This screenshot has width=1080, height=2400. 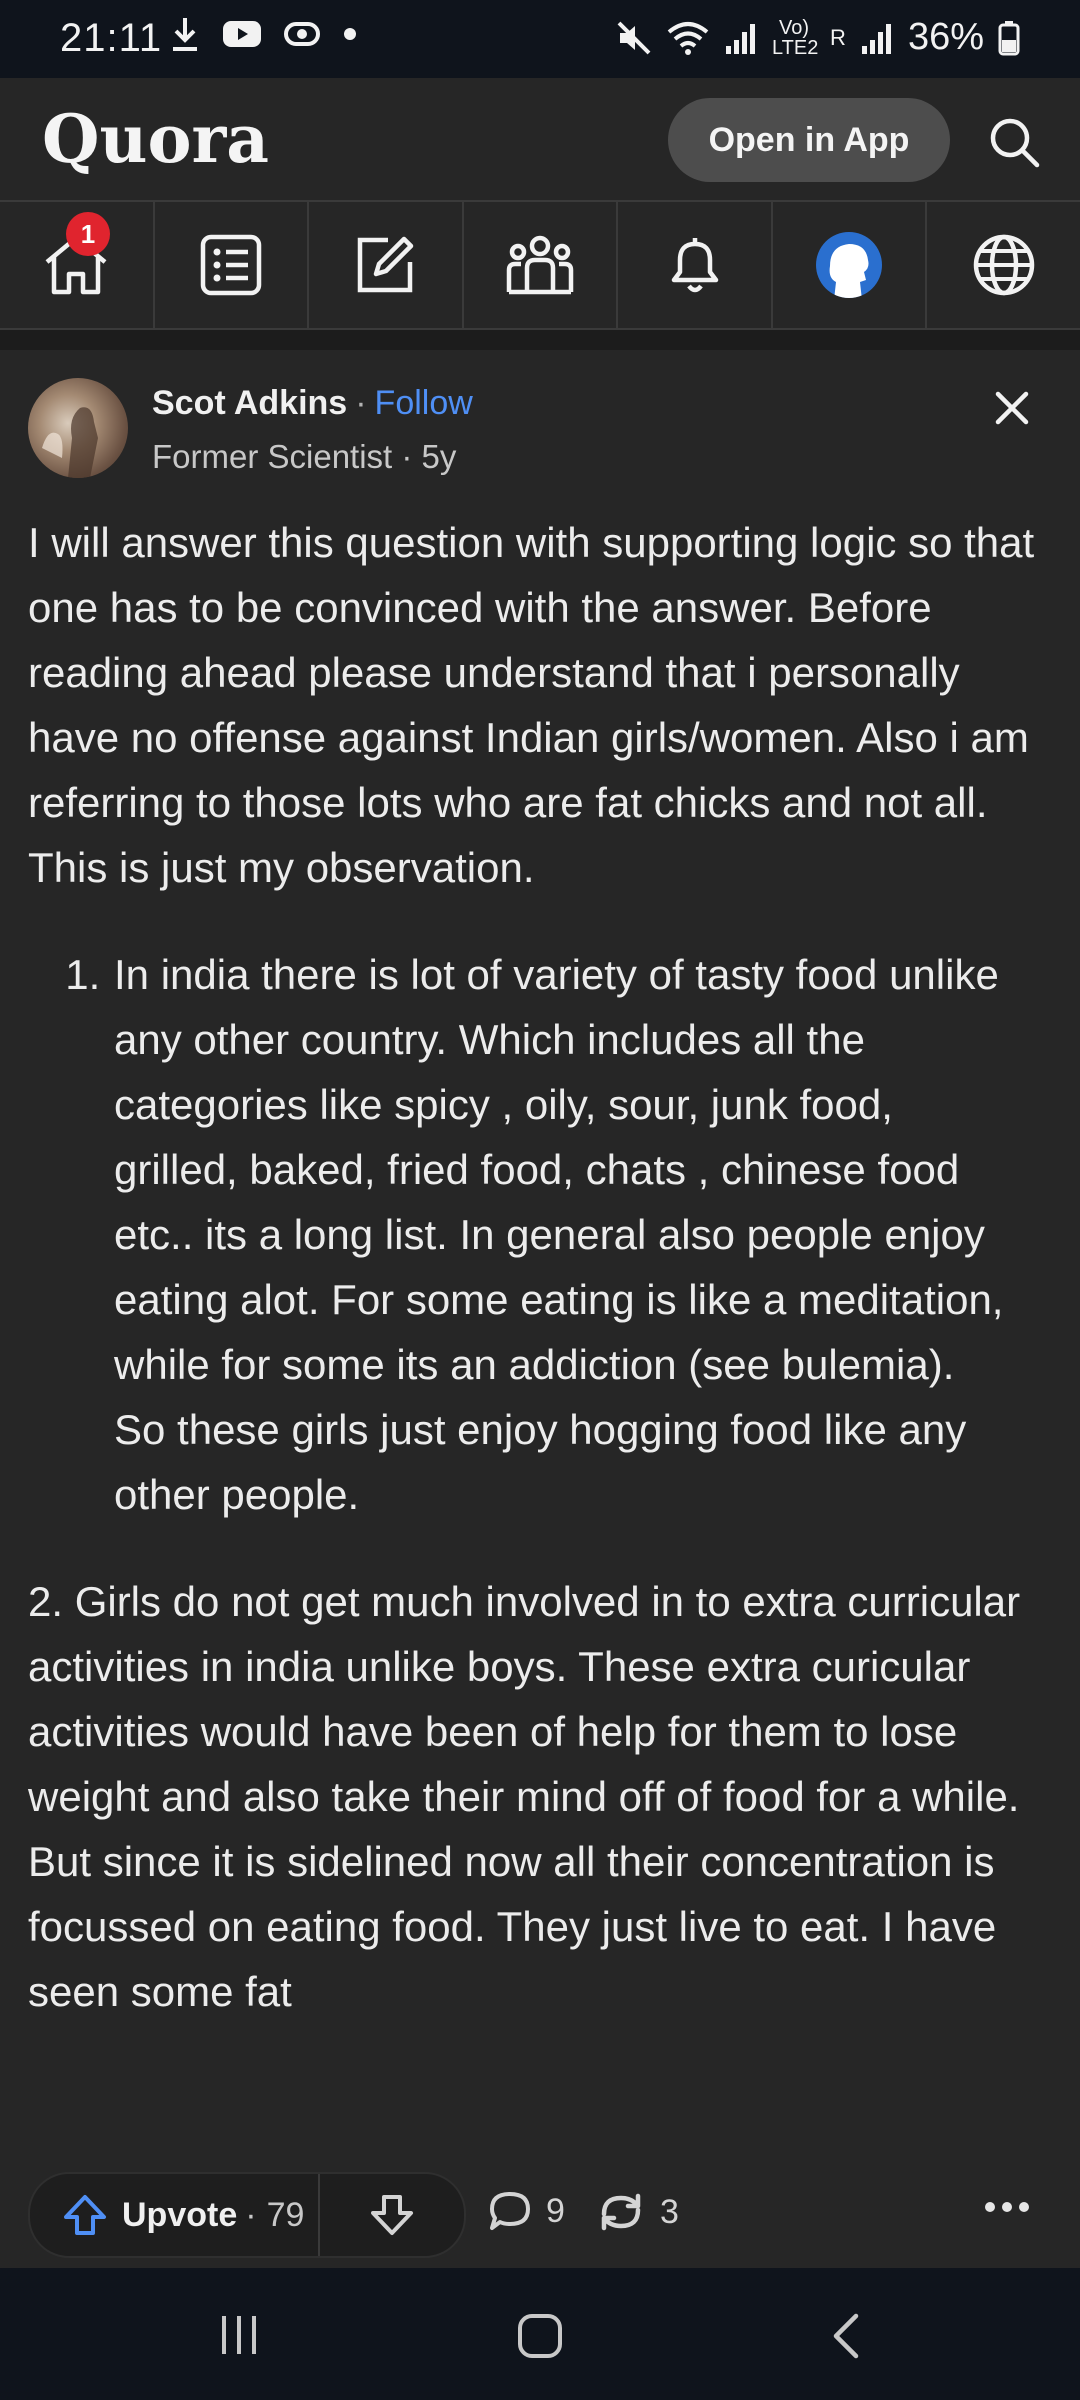 I want to click on comment-icon, so click(x=510, y=2211).